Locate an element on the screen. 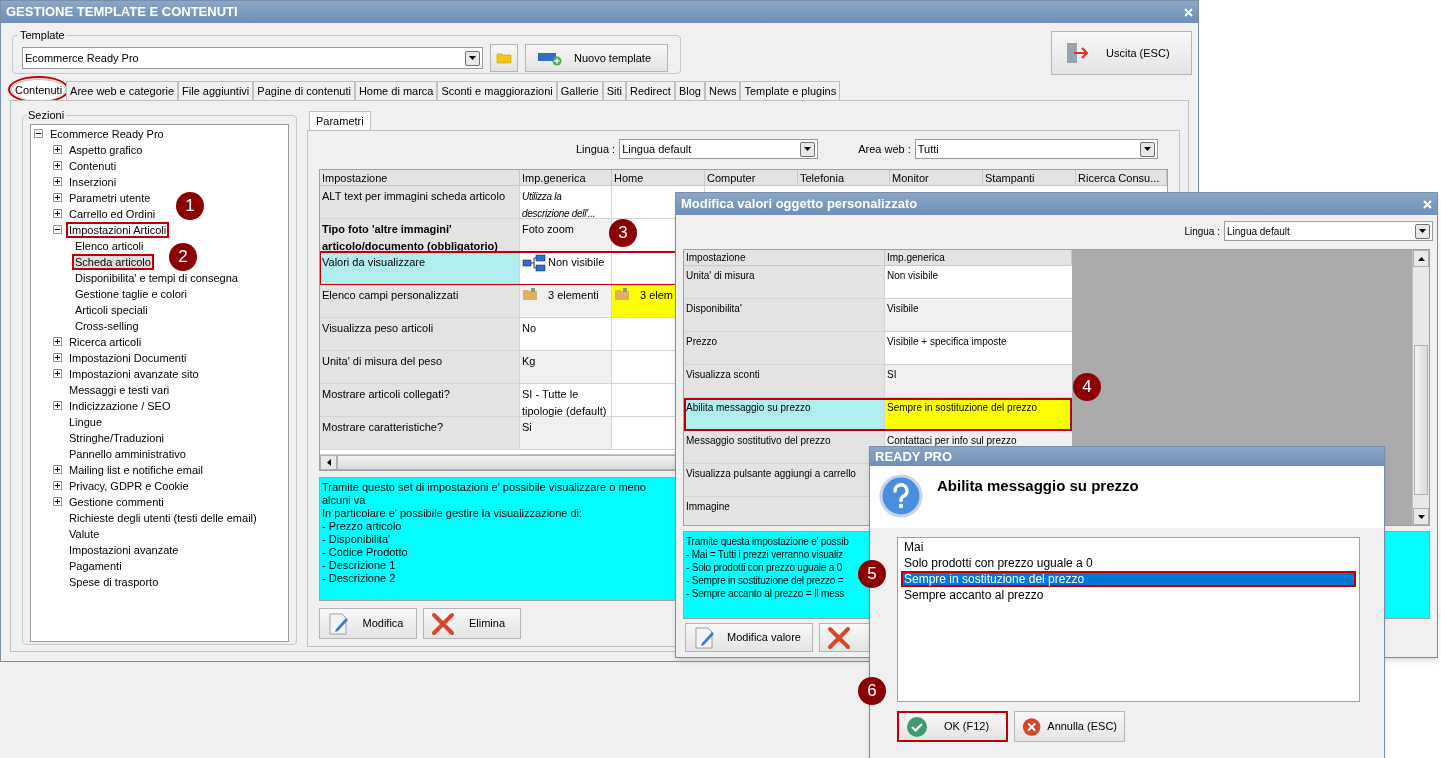  cell-value: Visibile is located at coordinates (903, 308).